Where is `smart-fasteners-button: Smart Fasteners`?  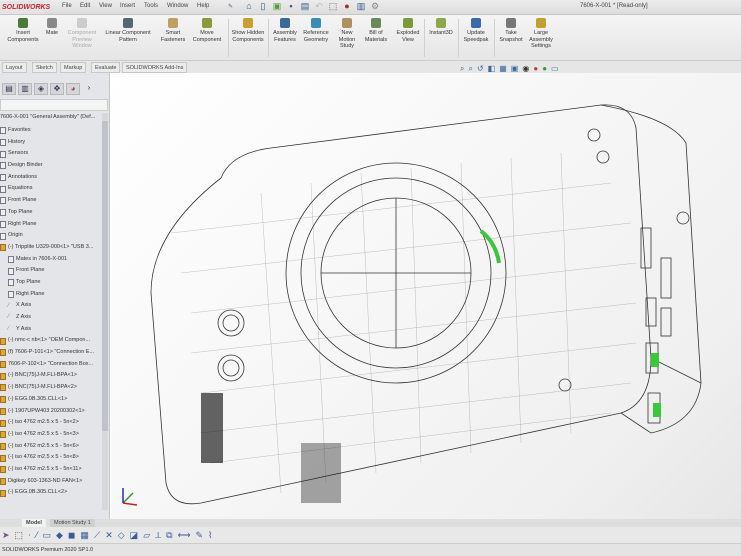
smart-fasteners-button: Smart Fasteners is located at coordinates (173, 30).